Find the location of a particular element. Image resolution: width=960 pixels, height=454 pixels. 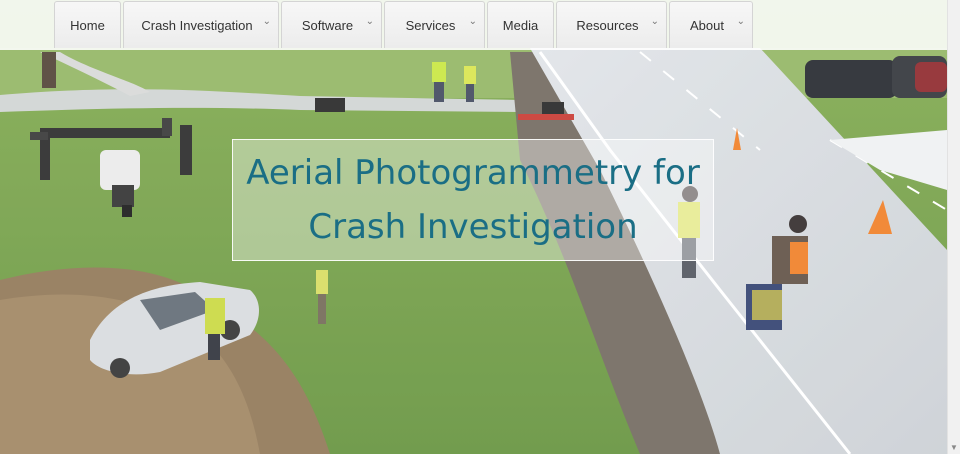

nav-item-software: Software ⌄ is located at coordinates (331, 24).